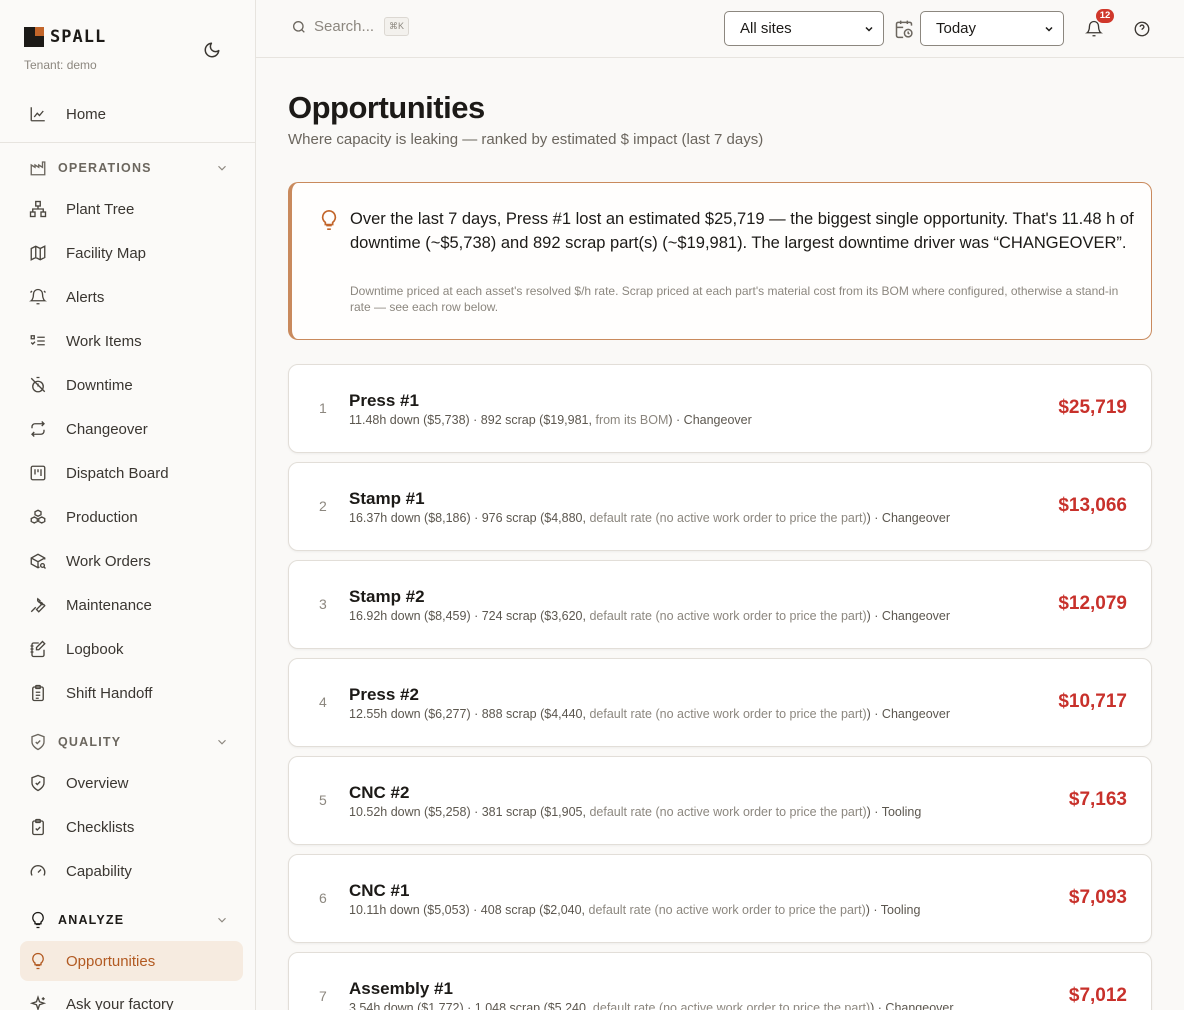 This screenshot has width=1184, height=1010. Describe the element at coordinates (384, 400) in the screenshot. I see `opportunity-asset-name: Press #1` at that location.